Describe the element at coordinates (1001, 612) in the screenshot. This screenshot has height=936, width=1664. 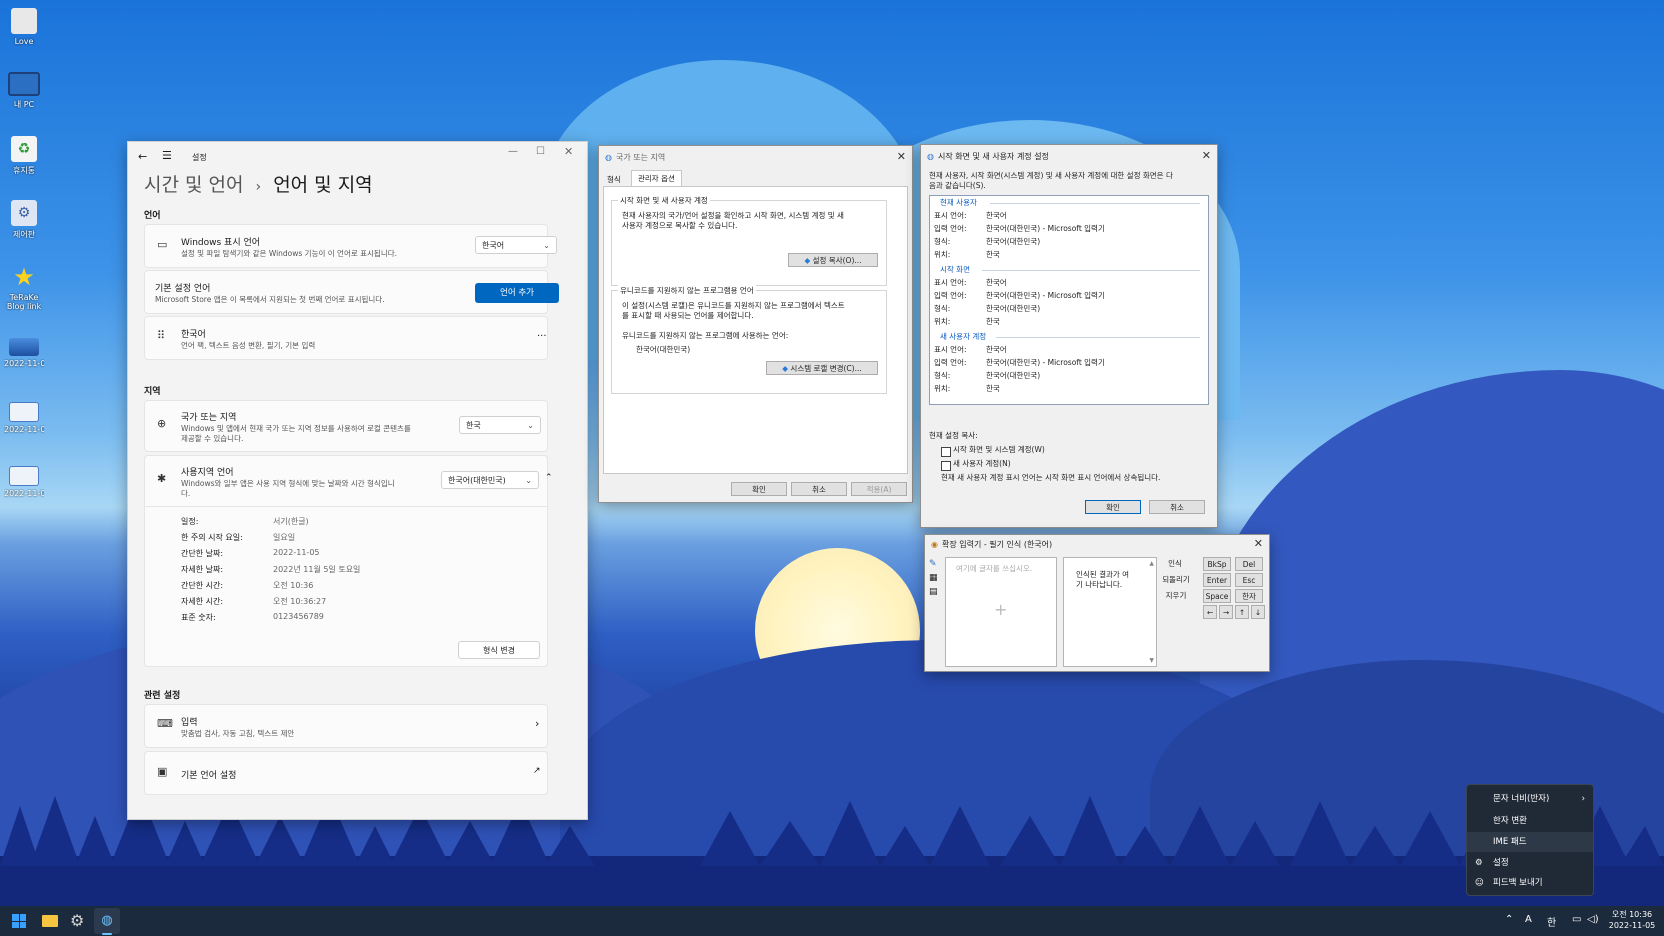
I see `handwriting-canvas: 여기에 글자를 쓰십시오. +` at that location.